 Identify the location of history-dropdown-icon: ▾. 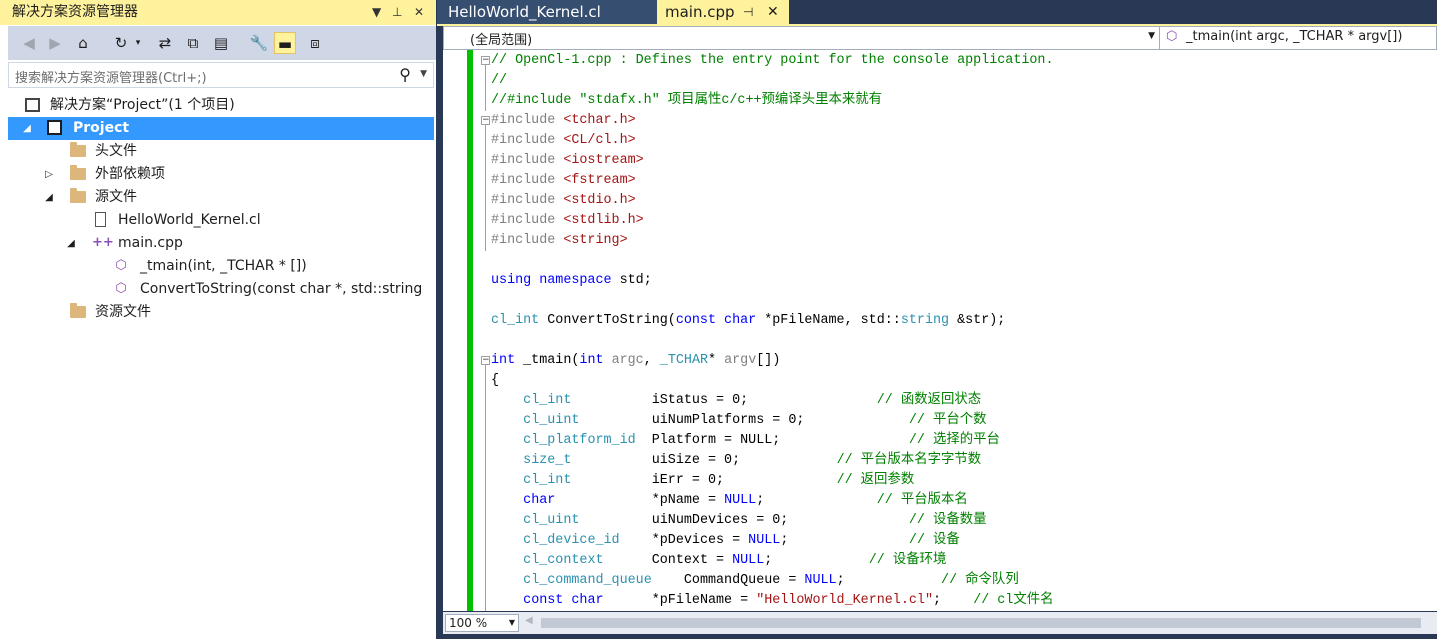
(138, 43).